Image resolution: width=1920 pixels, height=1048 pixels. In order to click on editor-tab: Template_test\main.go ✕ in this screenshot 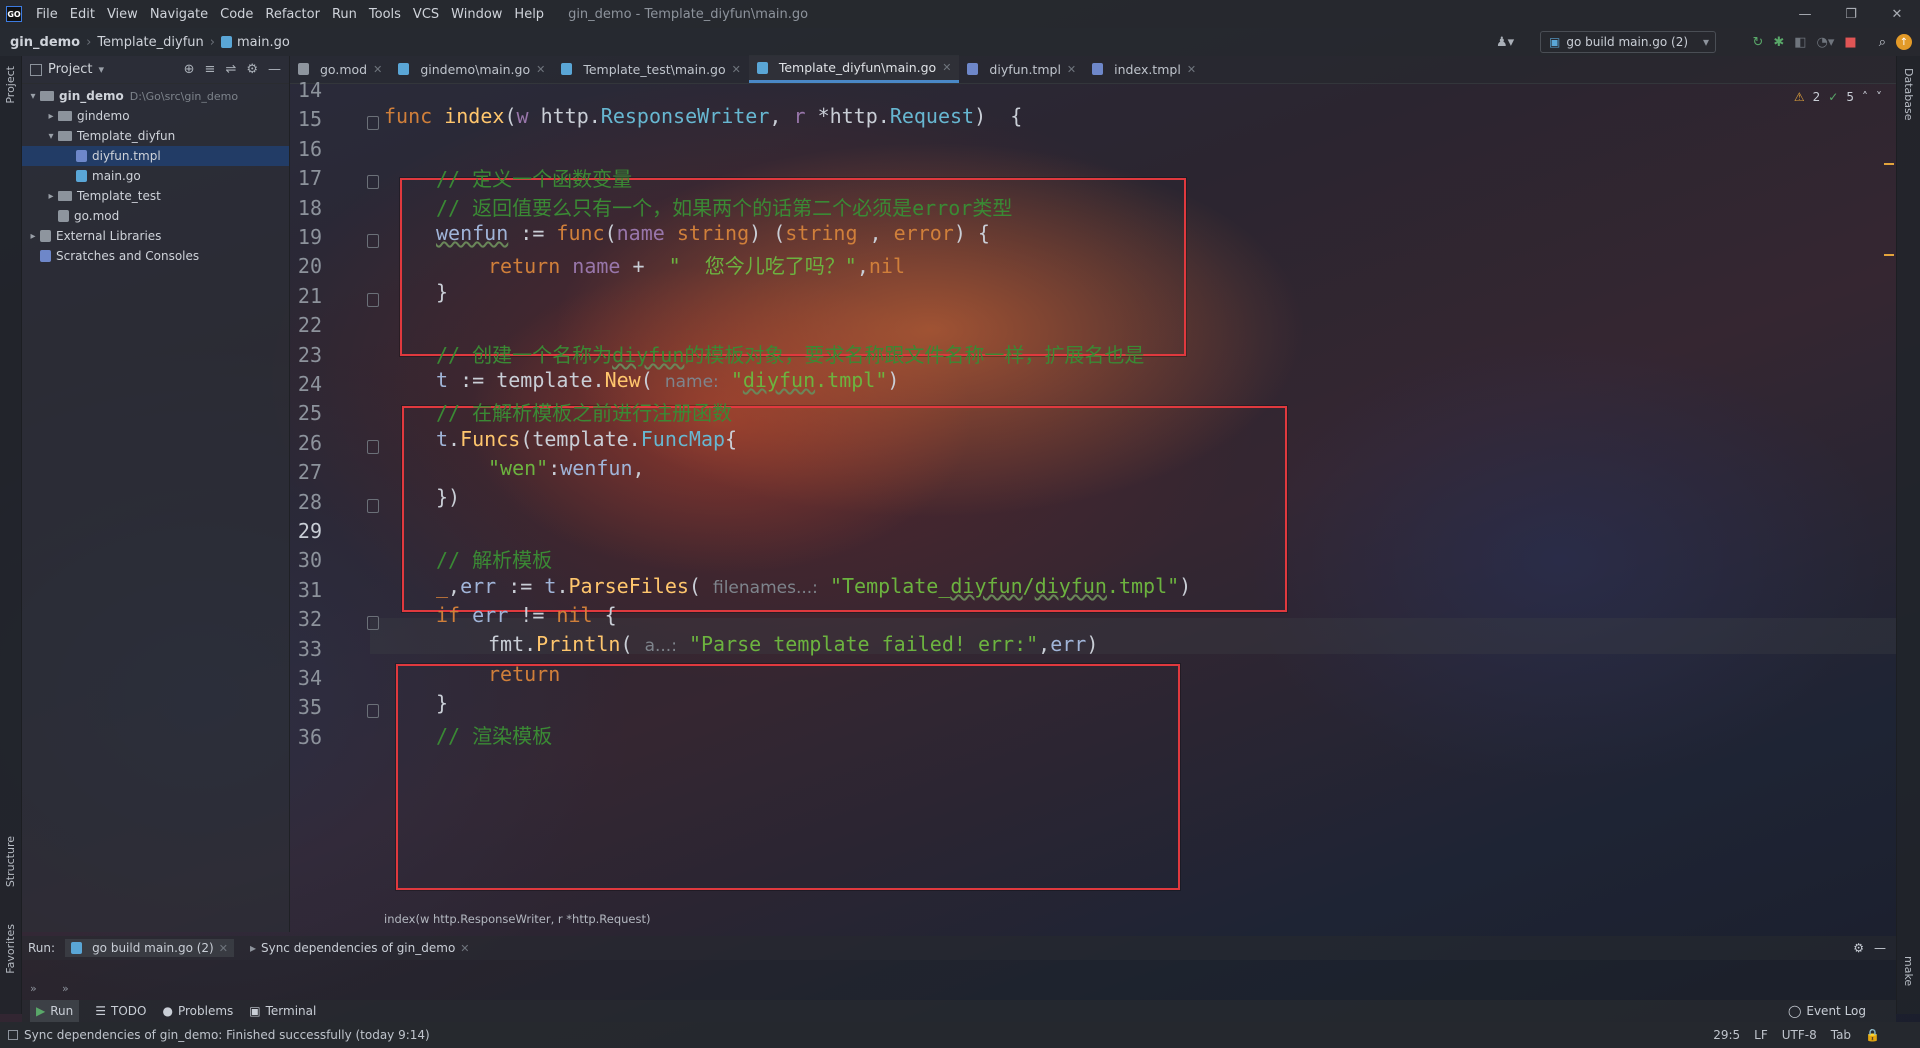, I will do `click(651, 69)`.